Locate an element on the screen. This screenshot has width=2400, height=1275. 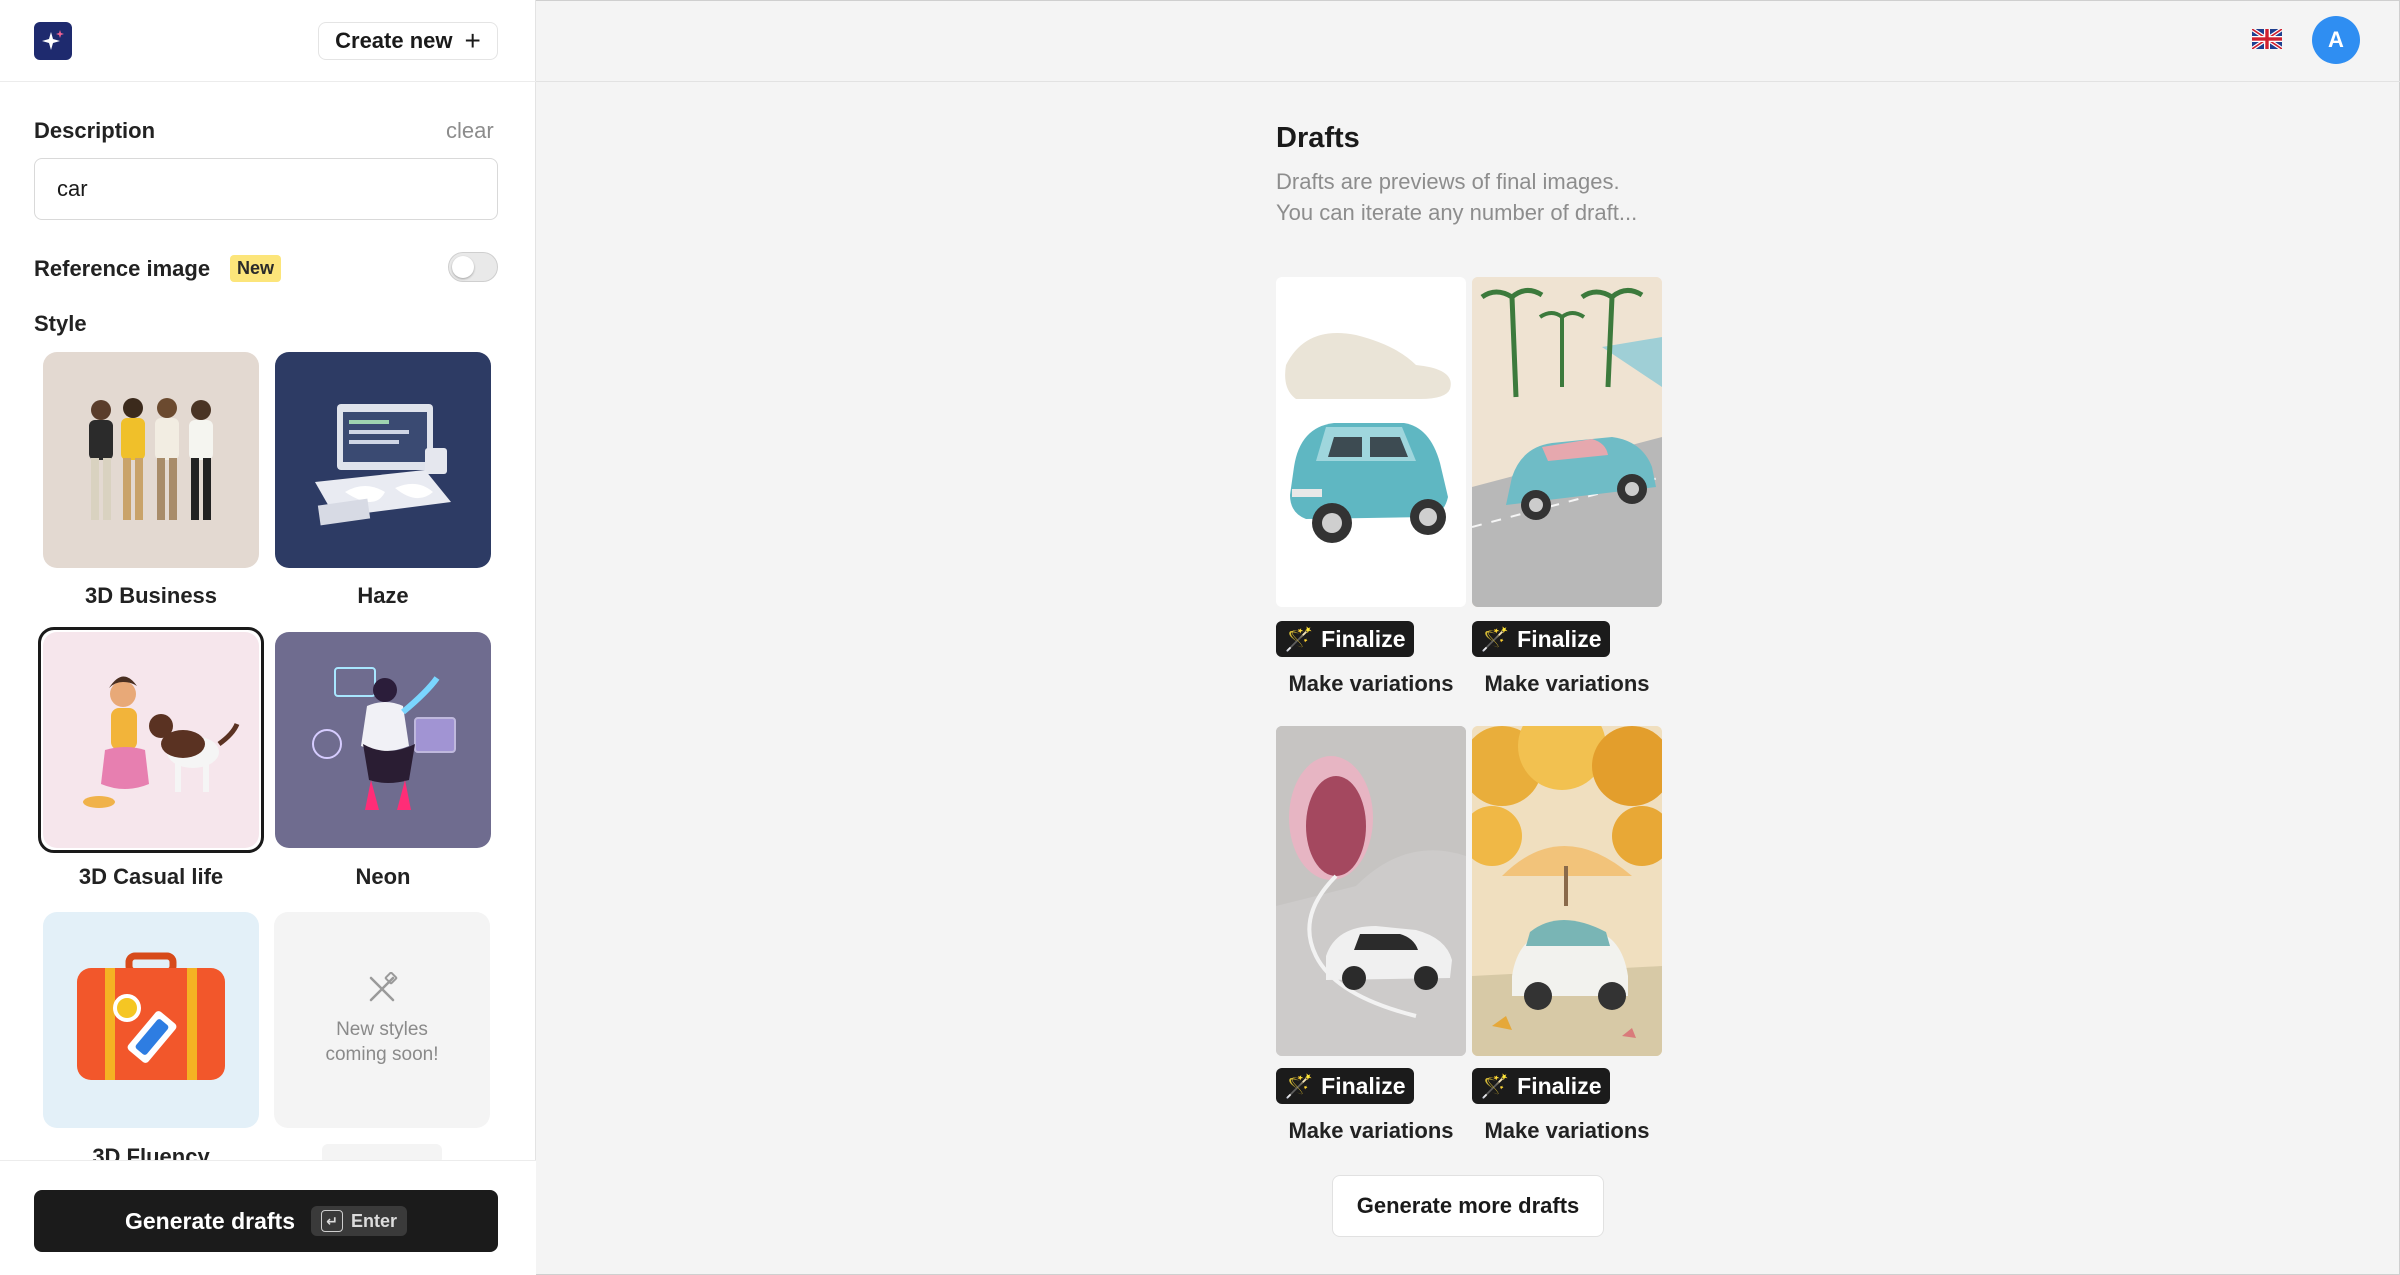
enter-shortcut: ↵ Enter is located at coordinates (359, 1221).